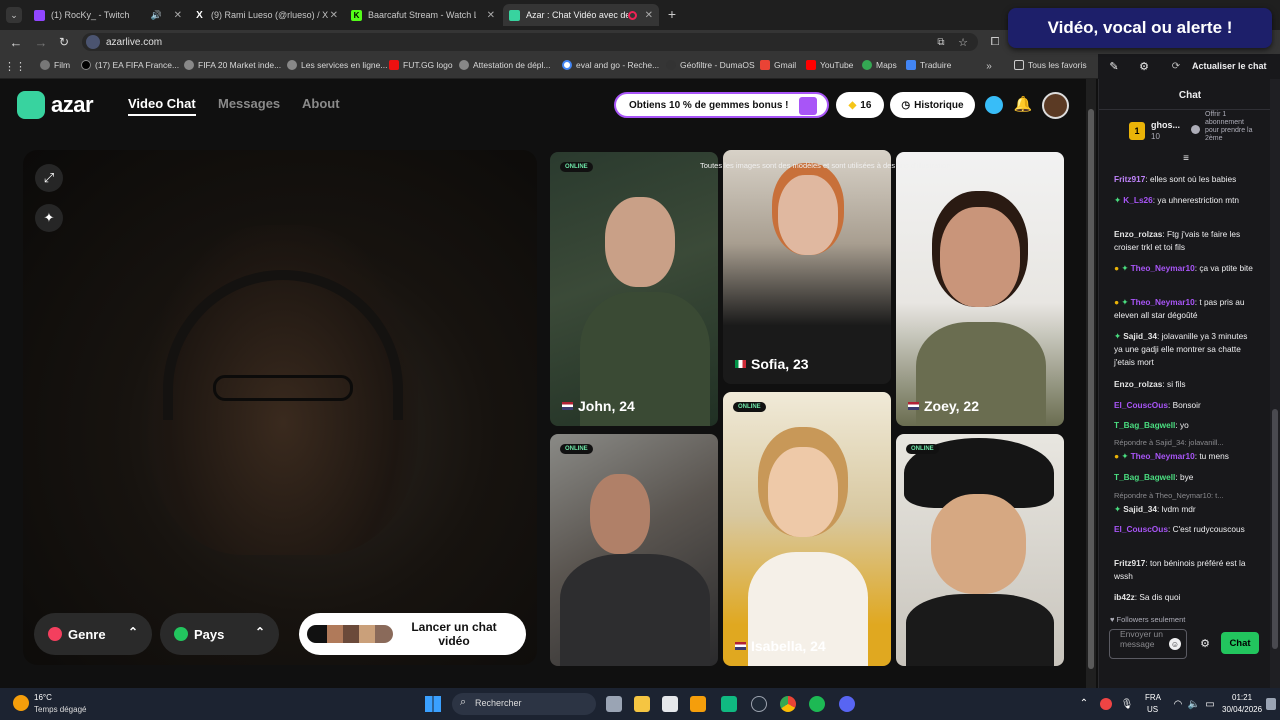  What do you see at coordinates (219, 634) in the screenshot?
I see `country-filter: Pays ⌃` at bounding box center [219, 634].